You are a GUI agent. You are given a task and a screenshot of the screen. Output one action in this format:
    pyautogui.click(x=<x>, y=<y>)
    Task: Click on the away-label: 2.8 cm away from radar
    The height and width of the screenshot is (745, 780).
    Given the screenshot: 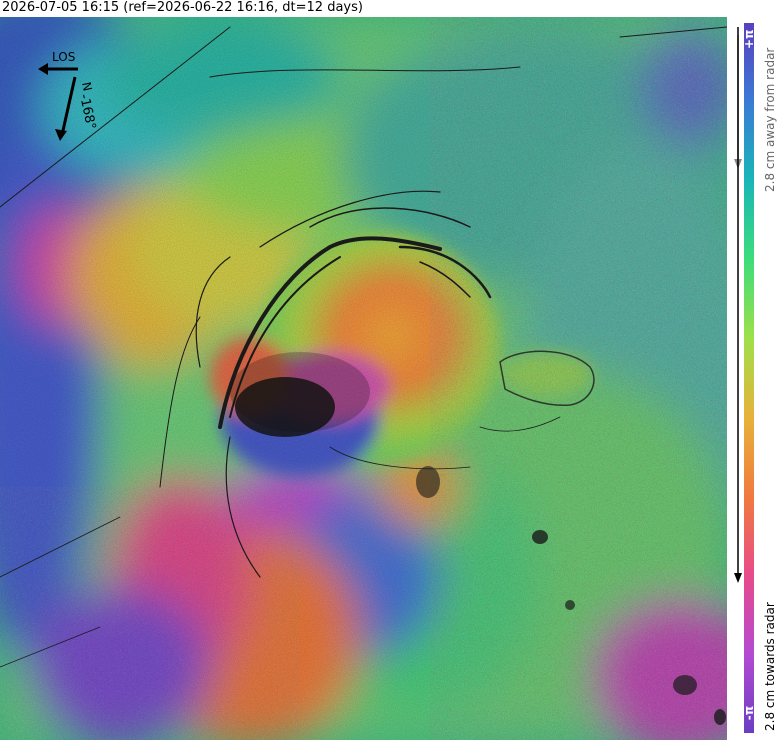 What is the action you would take?
    pyautogui.click(x=770, y=119)
    